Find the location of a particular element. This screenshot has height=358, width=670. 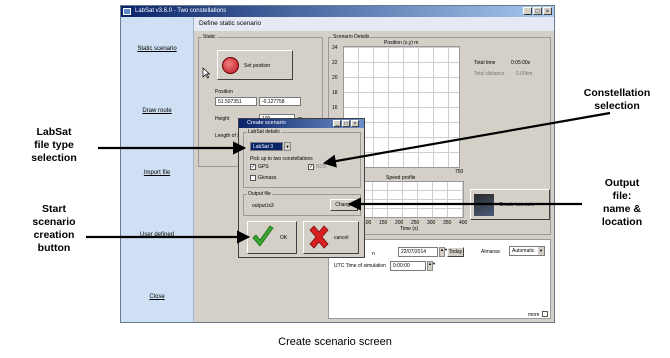

arrow-constellation is located at coordinates (466, 139).